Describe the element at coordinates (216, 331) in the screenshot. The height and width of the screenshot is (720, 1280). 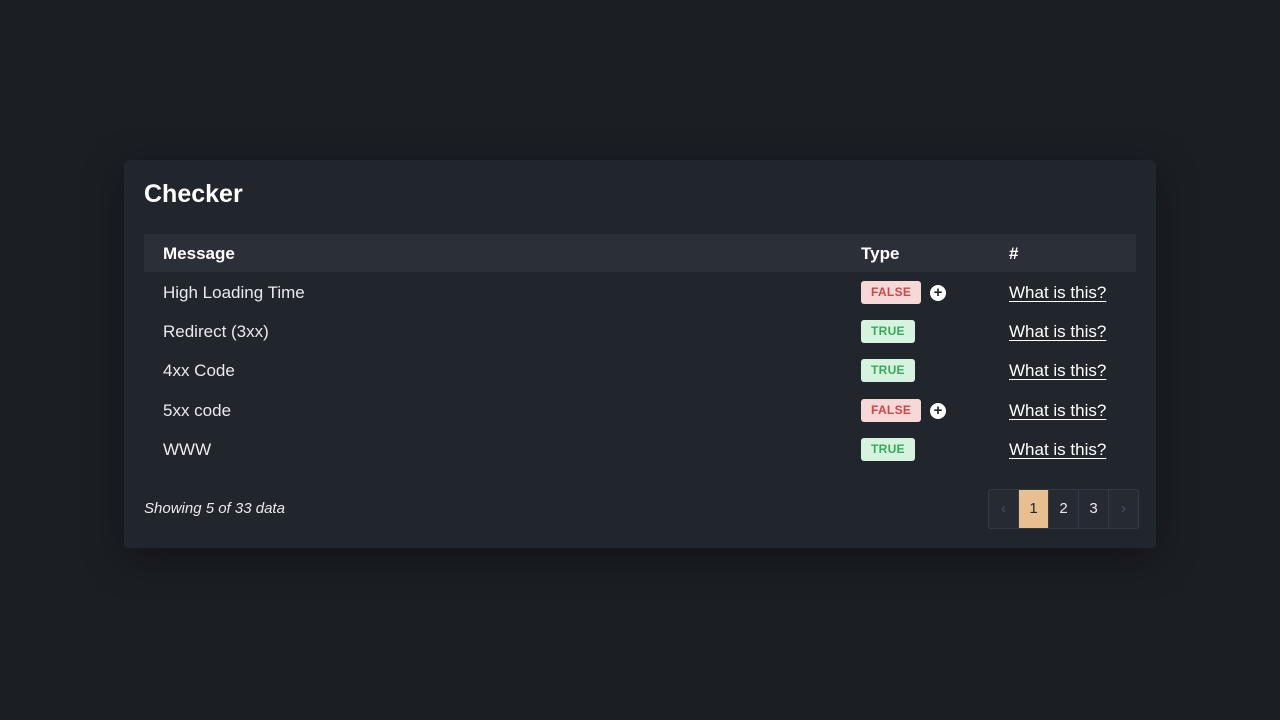
I see `row-message: Redirect (3xx)` at that location.